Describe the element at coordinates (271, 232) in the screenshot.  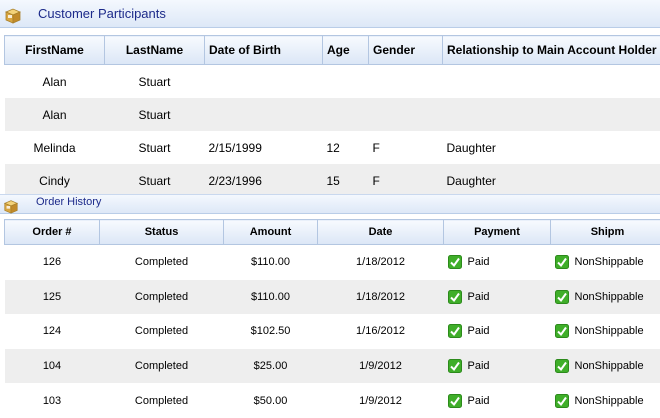
I see `col-amount: Amount` at that location.